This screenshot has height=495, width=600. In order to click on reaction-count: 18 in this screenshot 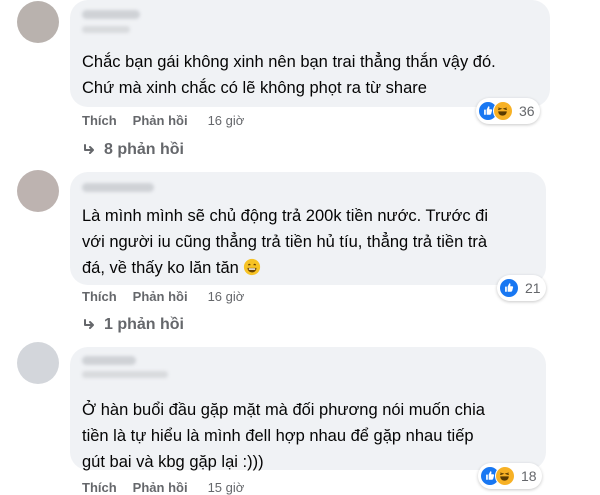, I will do `click(529, 476)`.